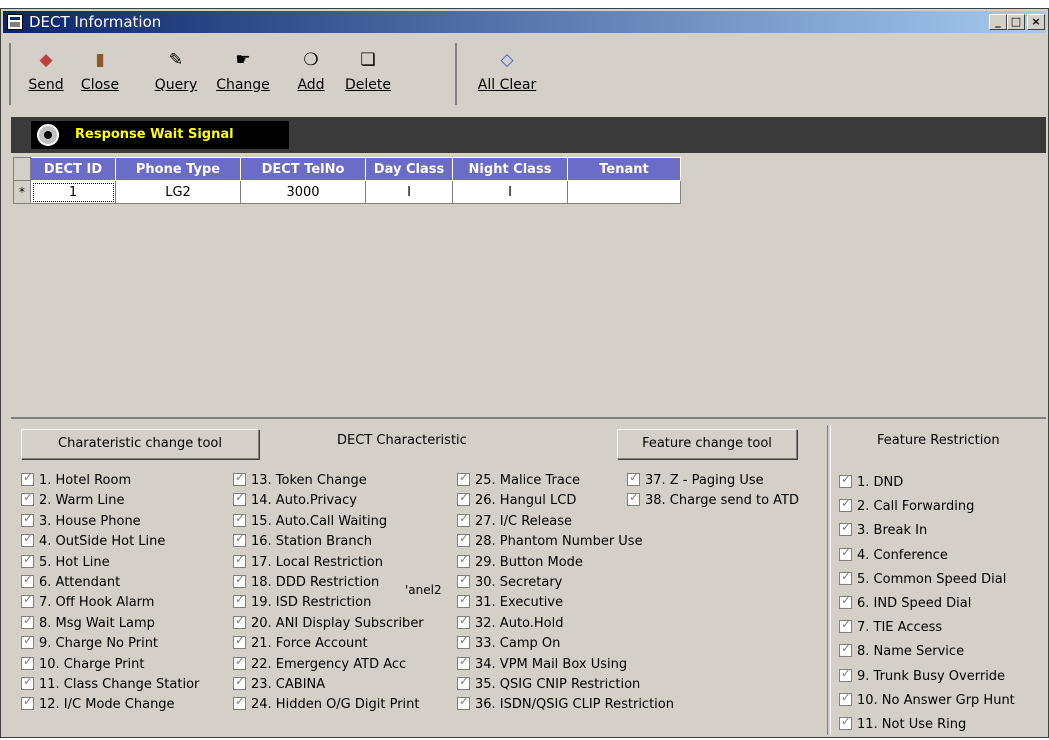 The width and height of the screenshot is (1049, 740). I want to click on table-cell, so click(624, 192).